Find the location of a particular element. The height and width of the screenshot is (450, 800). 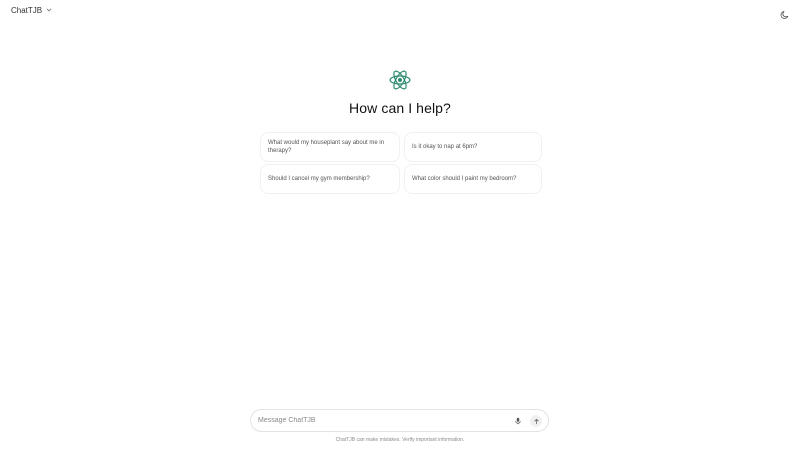

microphone-icon is located at coordinates (518, 421).